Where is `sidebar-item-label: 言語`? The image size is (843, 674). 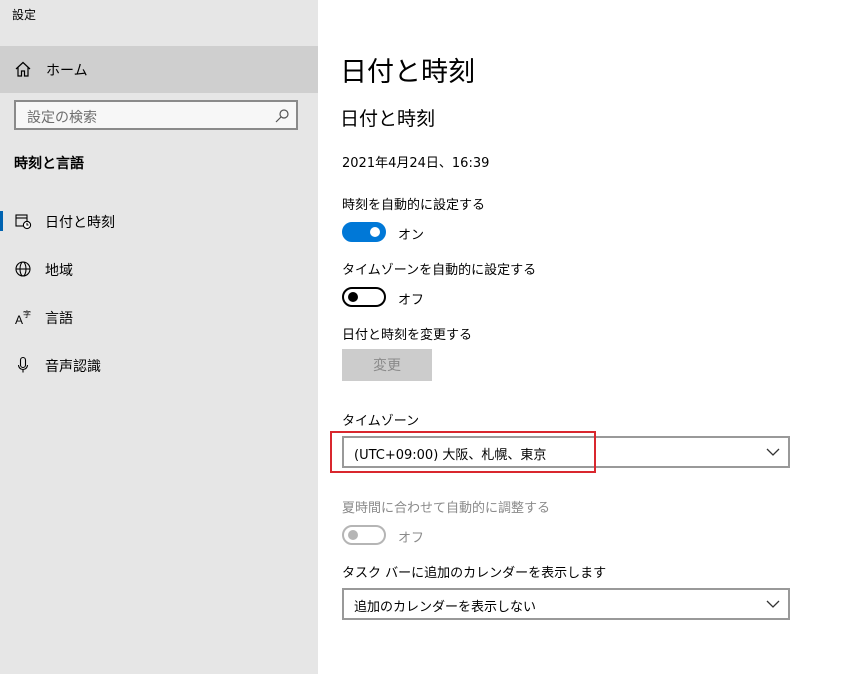 sidebar-item-label: 言語 is located at coordinates (59, 319).